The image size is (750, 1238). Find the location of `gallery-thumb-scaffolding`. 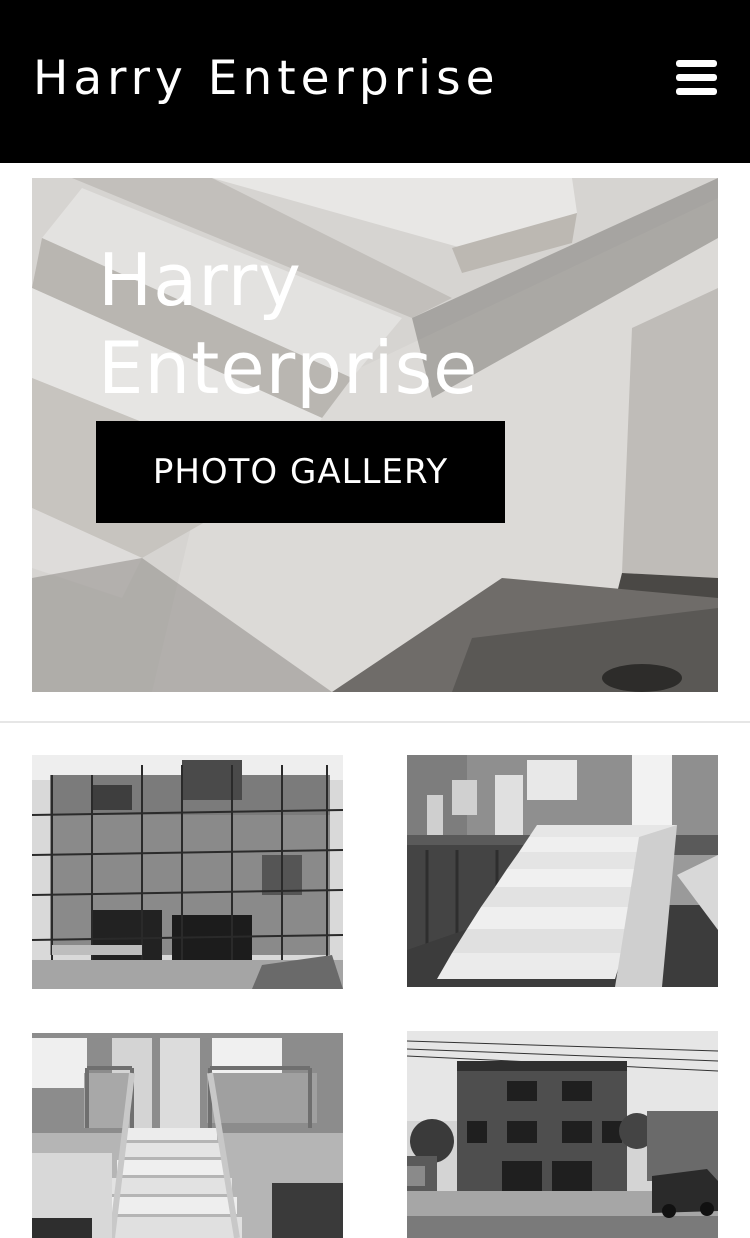

gallery-thumb-scaffolding is located at coordinates (187, 872).